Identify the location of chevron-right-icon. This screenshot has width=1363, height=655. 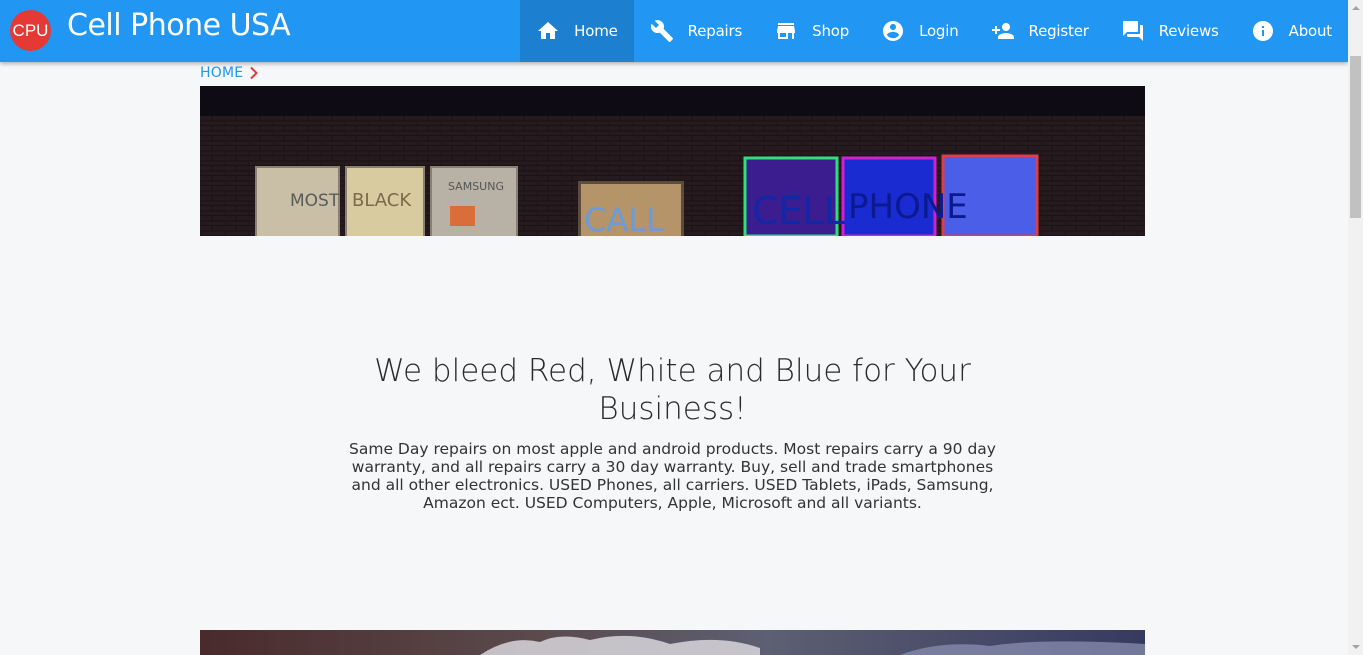
(254, 73).